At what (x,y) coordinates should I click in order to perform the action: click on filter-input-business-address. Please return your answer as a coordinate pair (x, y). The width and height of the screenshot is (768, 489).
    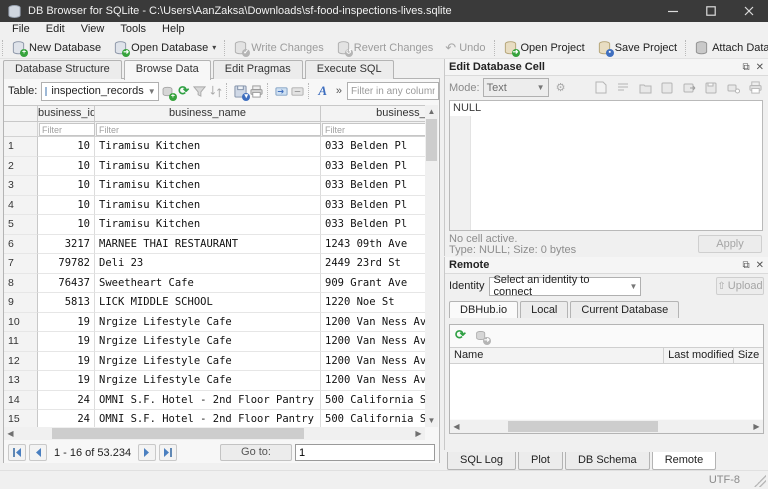
    Looking at the image, I should click on (373, 129).